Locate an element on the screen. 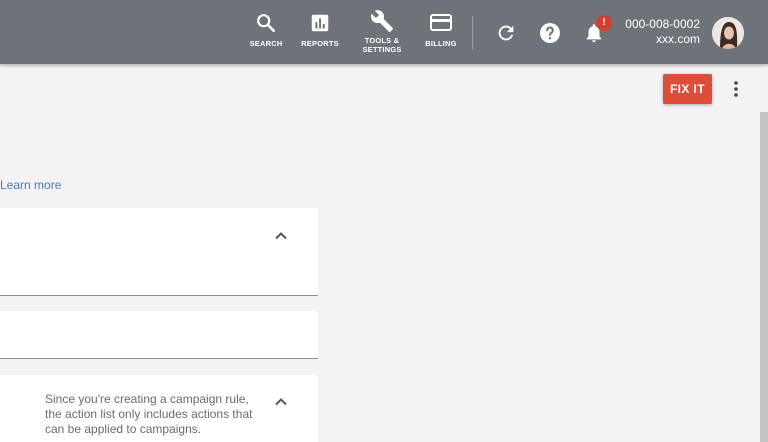 The image size is (768, 442). nav-reports-button: REPORTS is located at coordinates (320, 30).